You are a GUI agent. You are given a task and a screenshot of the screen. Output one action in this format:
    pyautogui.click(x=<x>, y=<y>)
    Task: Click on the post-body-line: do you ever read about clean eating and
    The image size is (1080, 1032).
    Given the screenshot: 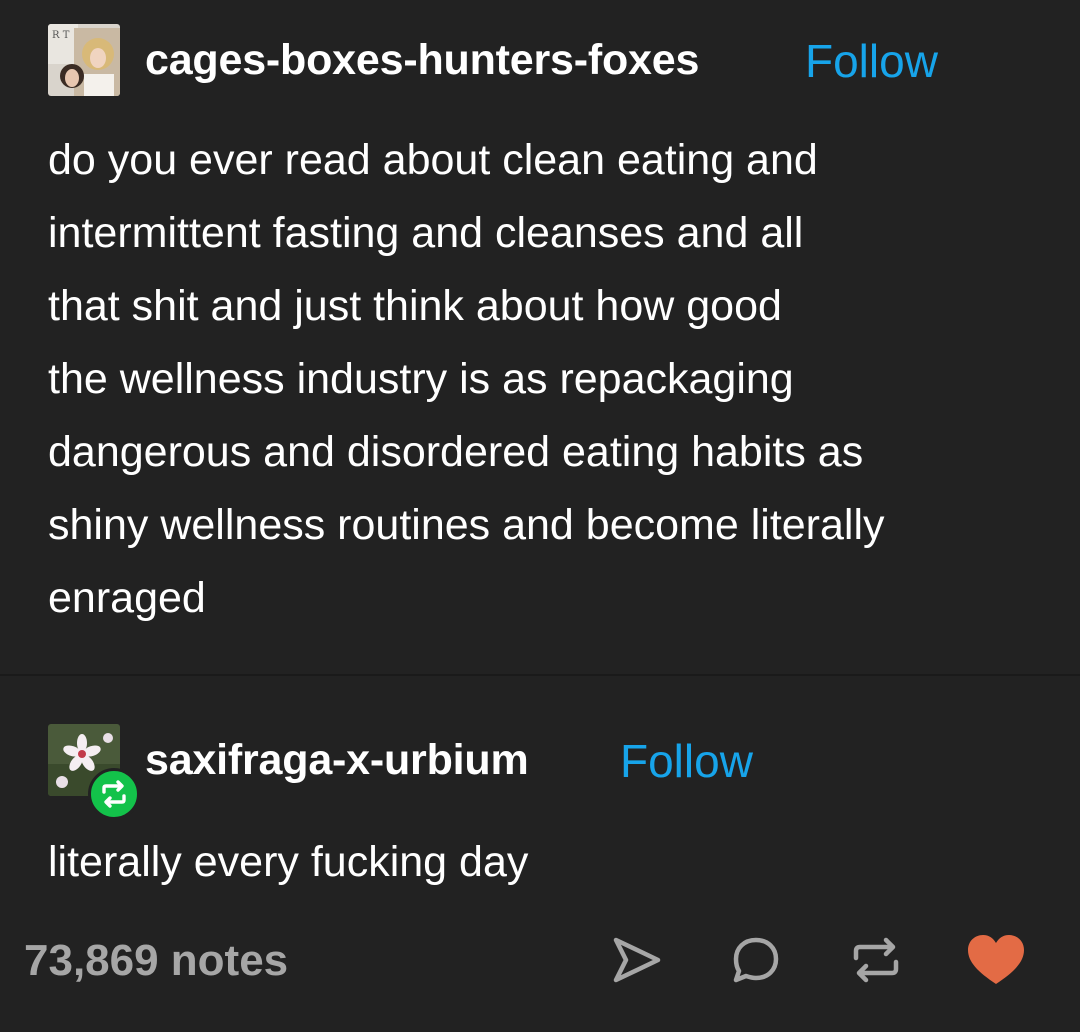 What is the action you would take?
    pyautogui.click(x=433, y=160)
    